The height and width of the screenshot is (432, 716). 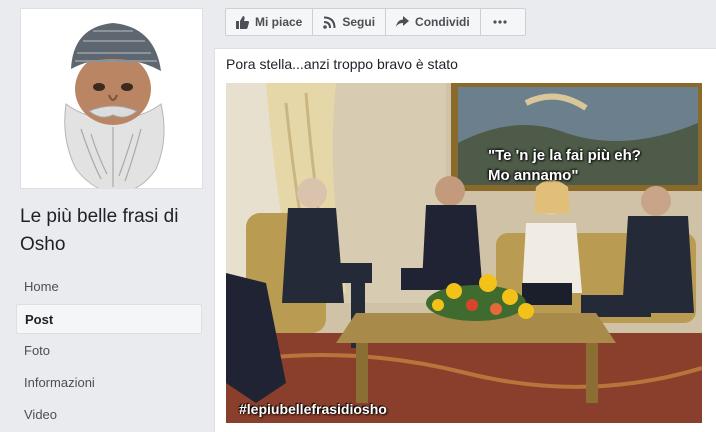 I want to click on profile-portrait, so click(x=111, y=98).